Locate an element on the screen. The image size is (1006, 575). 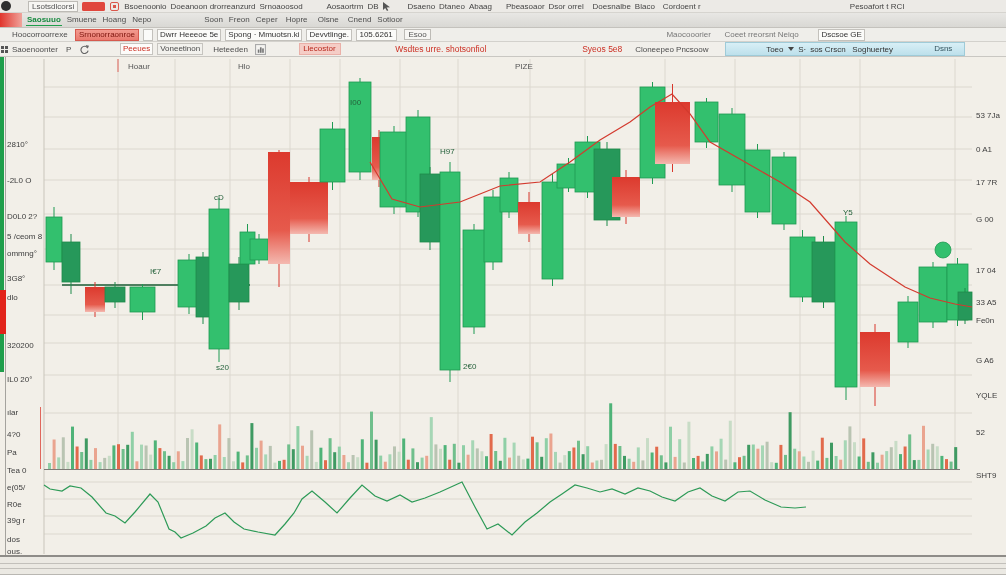
axis-label: 39g r is located at coordinates (16, 520).